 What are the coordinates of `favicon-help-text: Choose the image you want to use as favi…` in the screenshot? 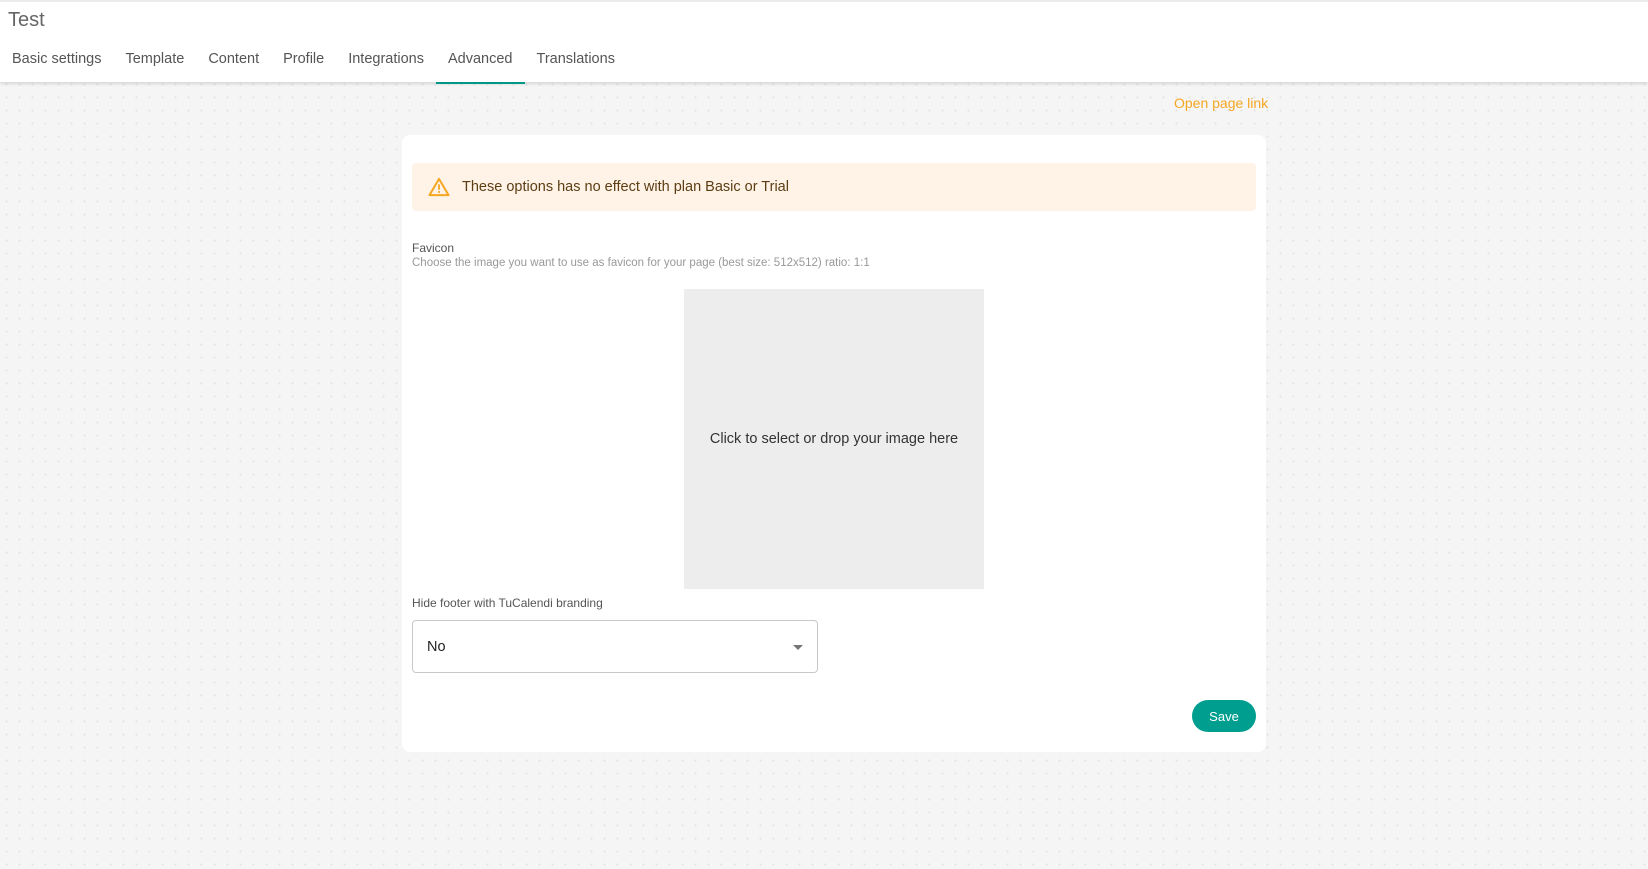 It's located at (641, 263).